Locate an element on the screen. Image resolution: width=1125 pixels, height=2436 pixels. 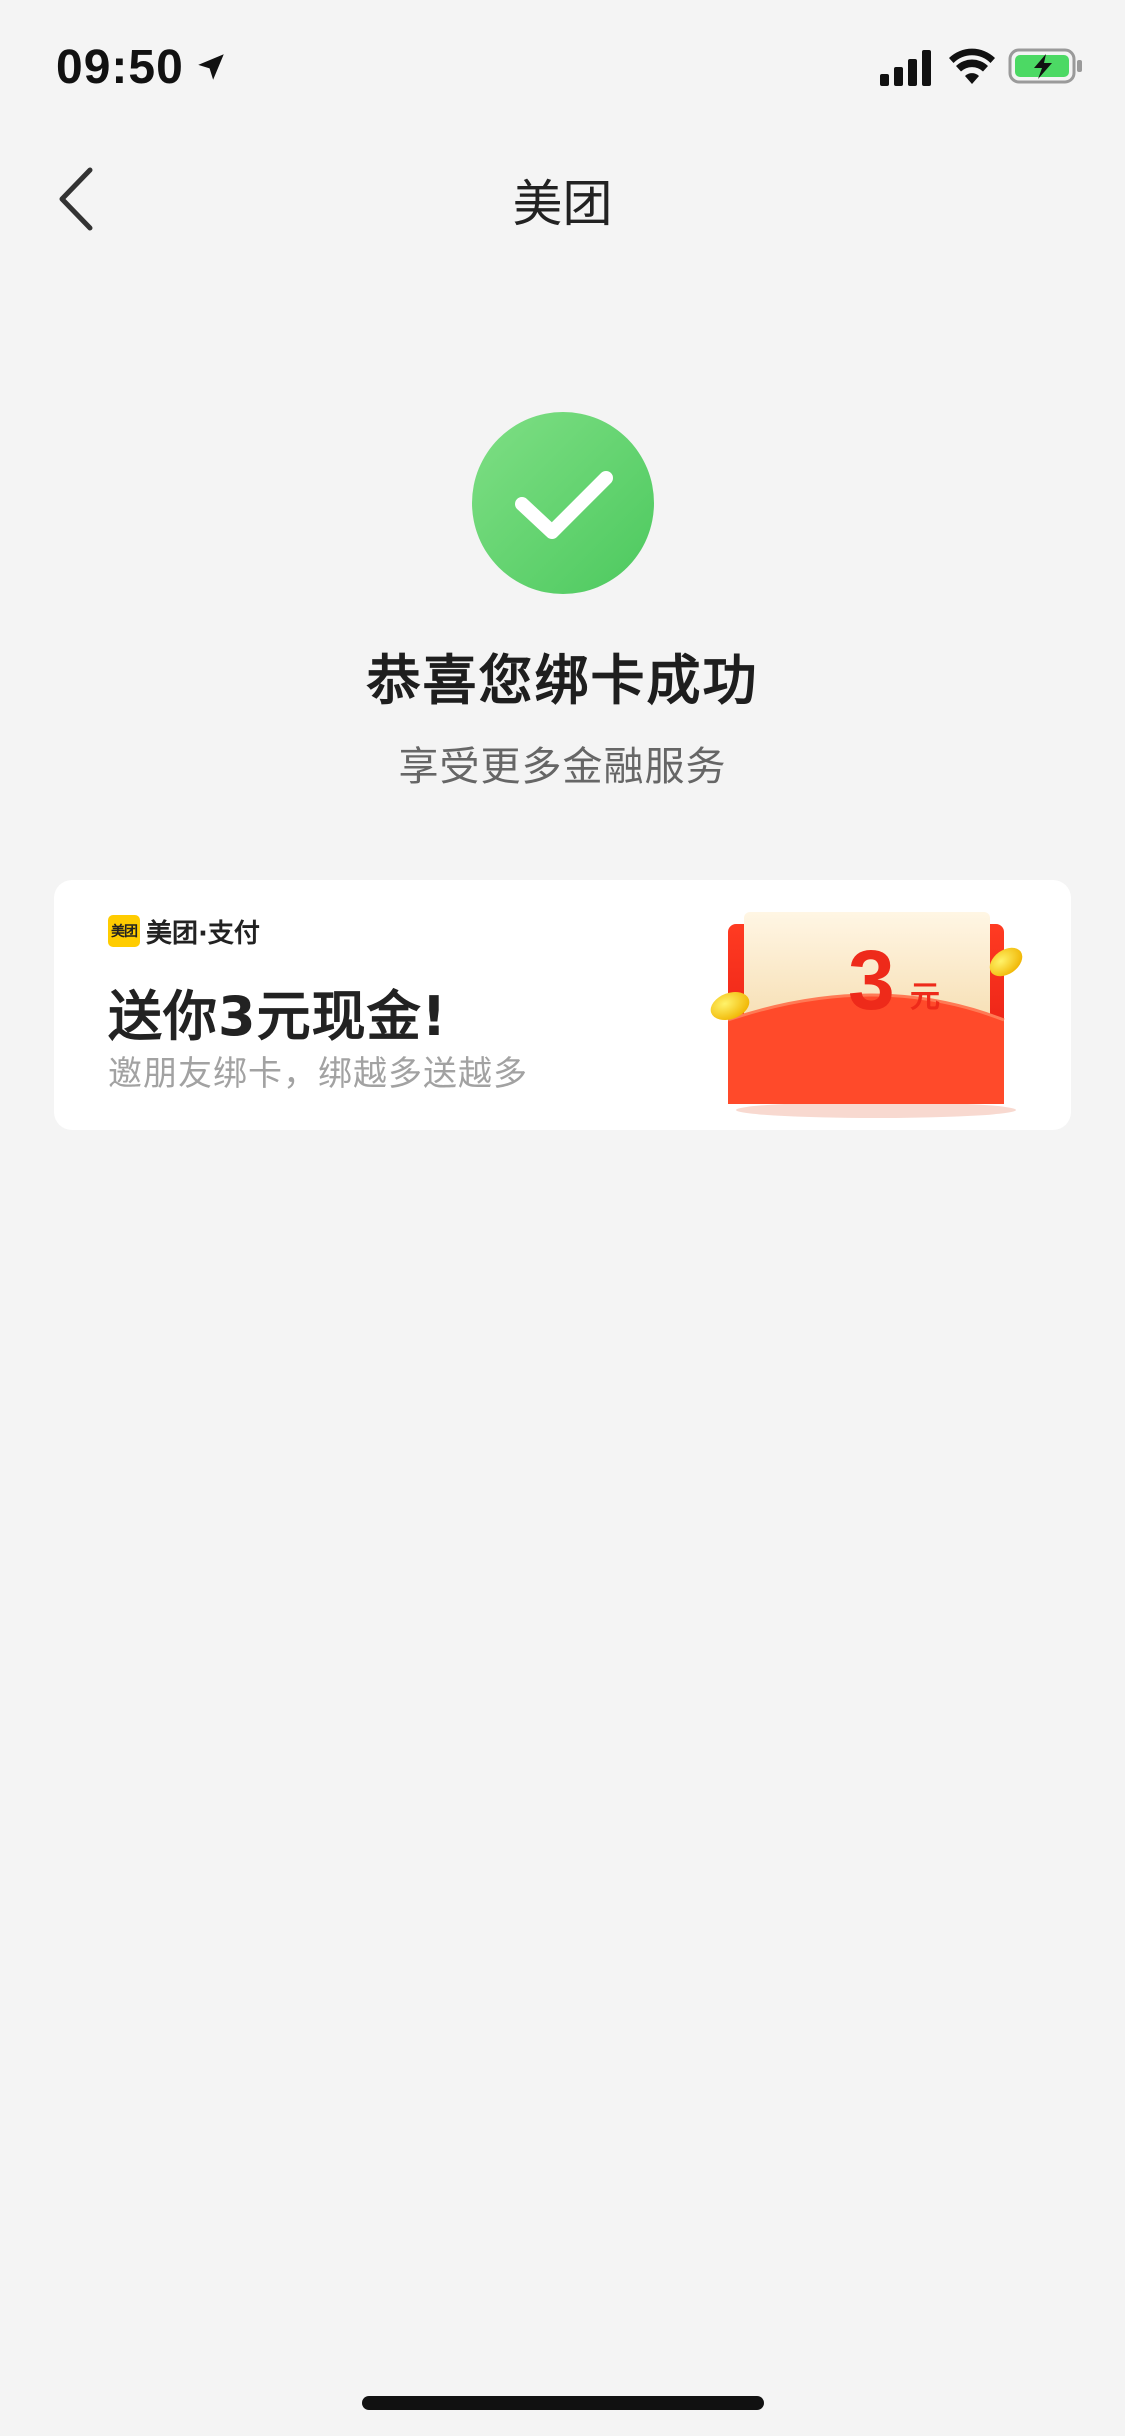
status-time: 09:50 is located at coordinates (120, 67).